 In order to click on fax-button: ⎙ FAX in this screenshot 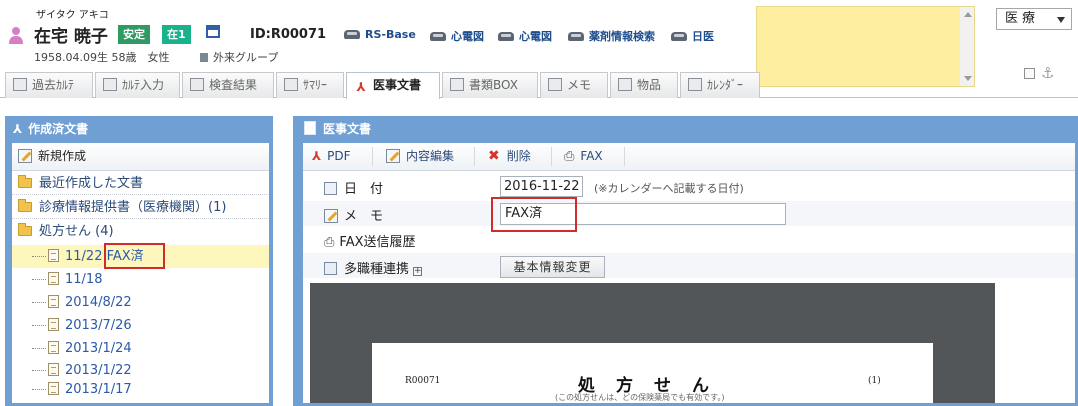, I will do `click(583, 156)`.